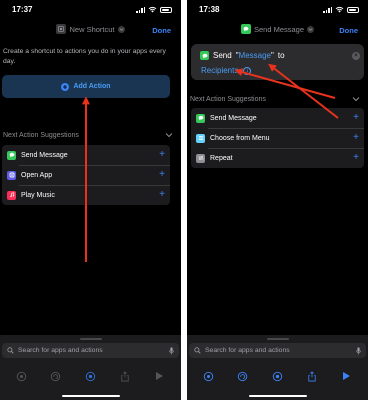  I want to click on suggestion-label: Play Music, so click(38, 195).